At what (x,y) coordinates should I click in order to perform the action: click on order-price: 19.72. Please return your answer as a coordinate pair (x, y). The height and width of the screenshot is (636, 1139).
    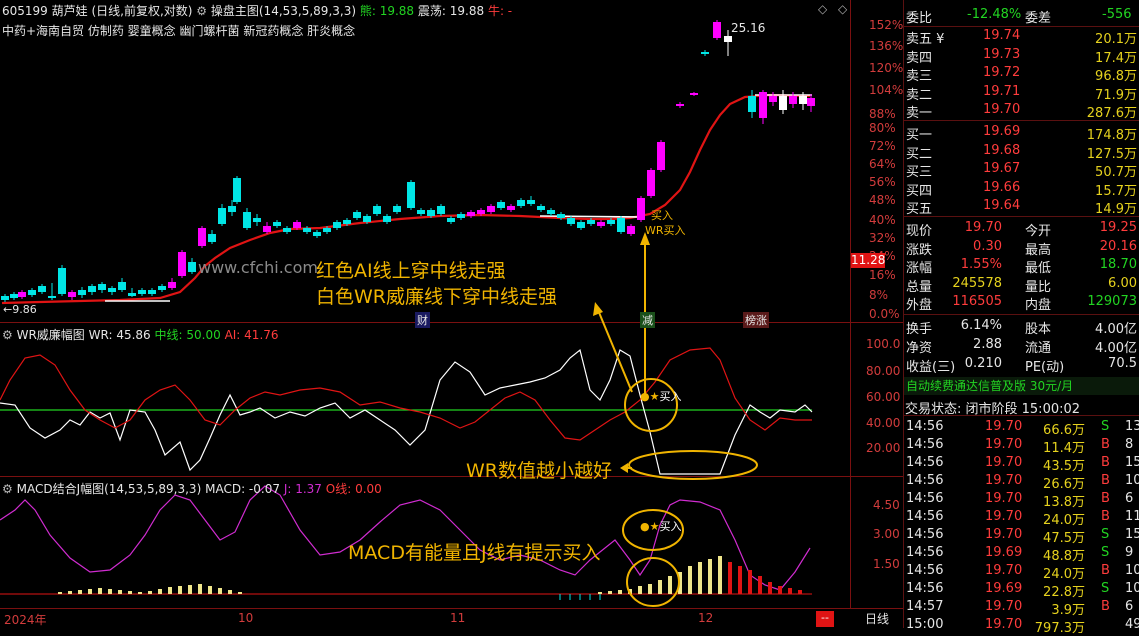
    Looking at the image, I should click on (1002, 72).